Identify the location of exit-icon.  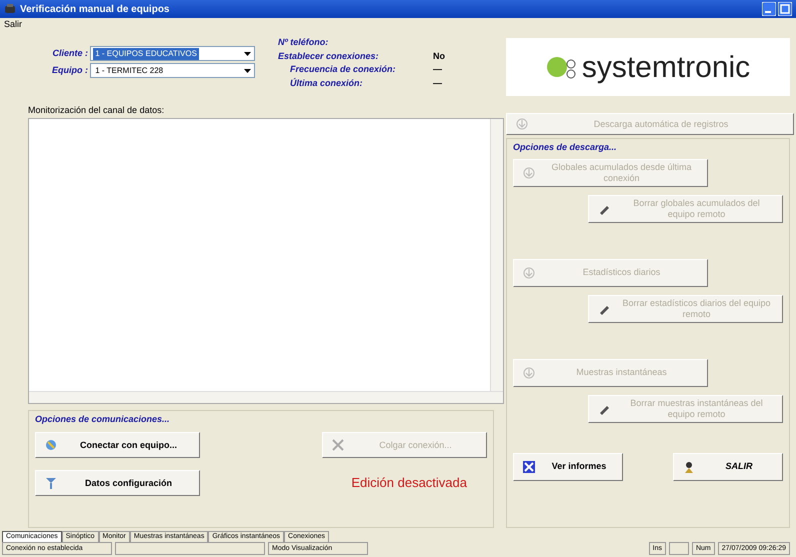
(689, 467).